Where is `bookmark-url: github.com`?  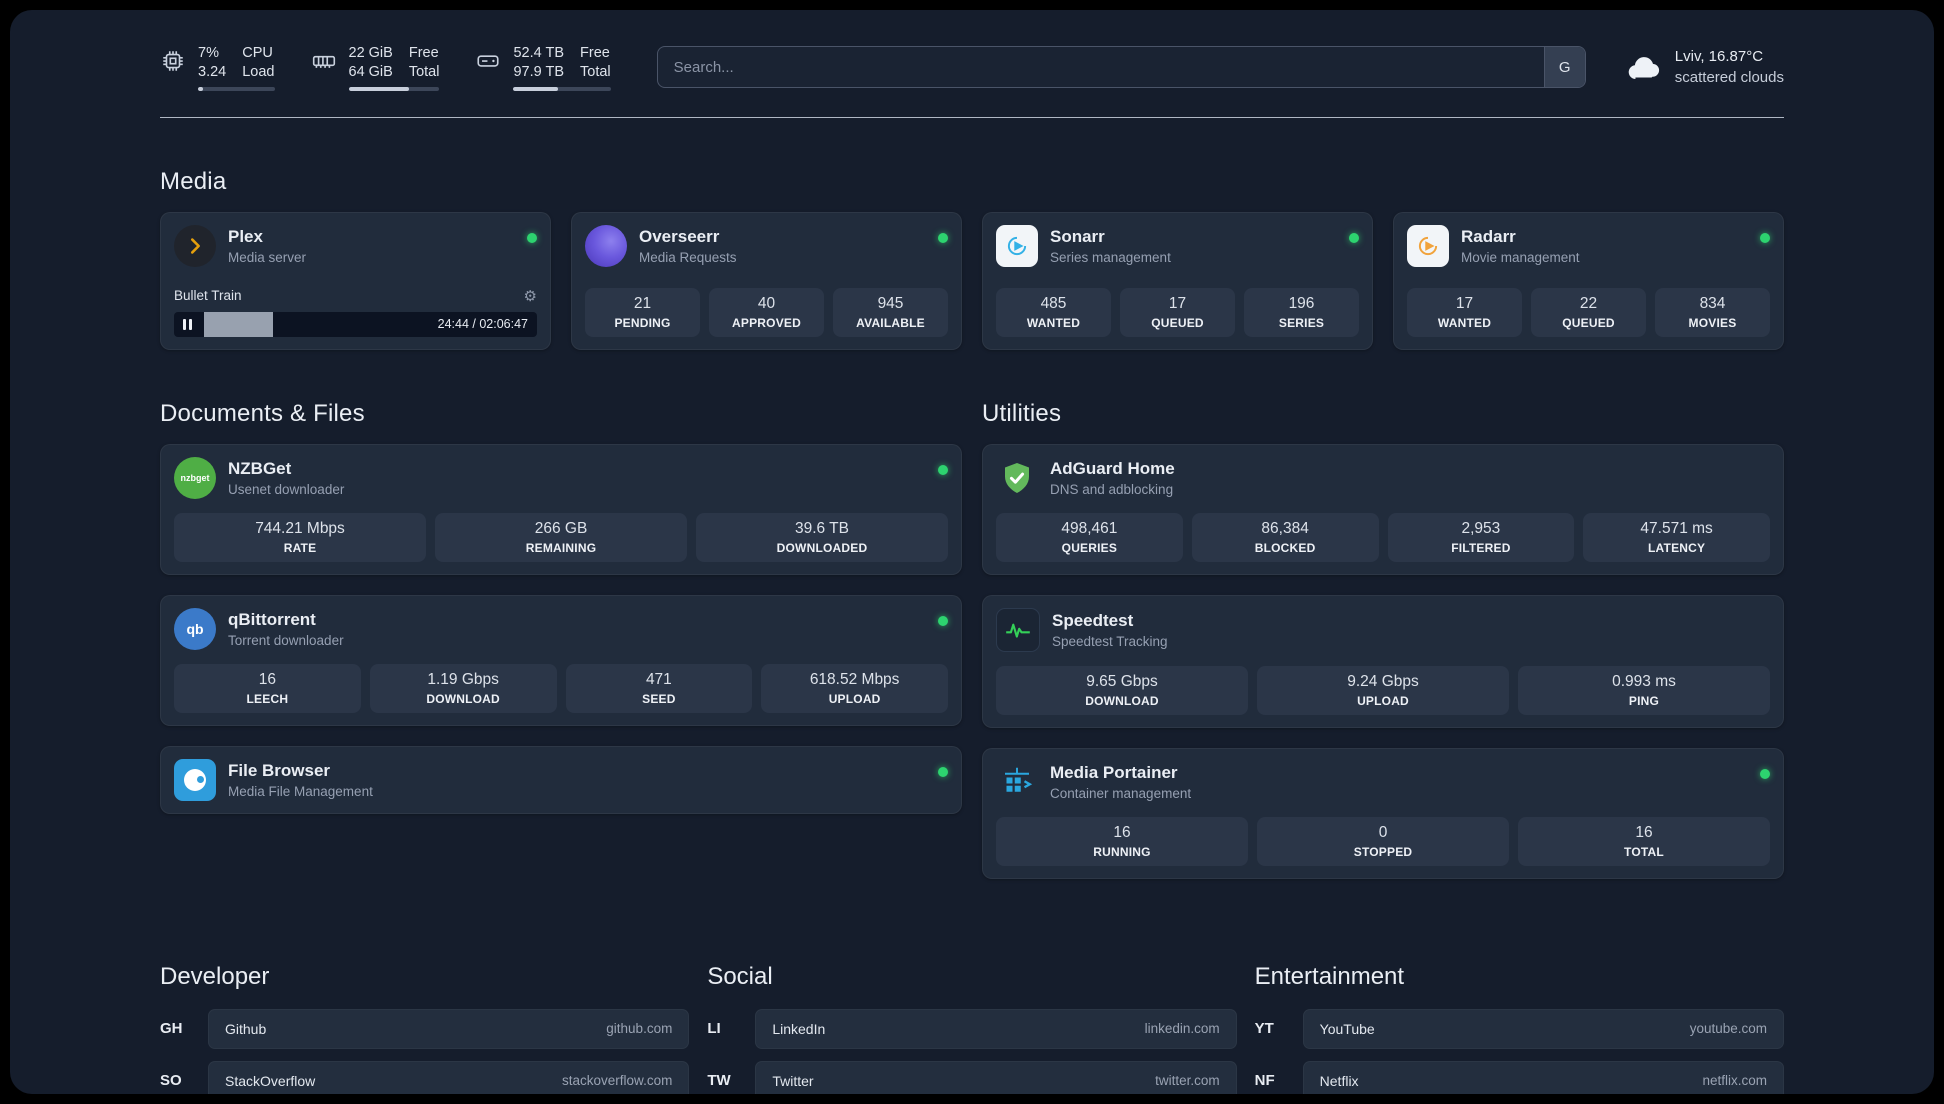 bookmark-url: github.com is located at coordinates (639, 1029).